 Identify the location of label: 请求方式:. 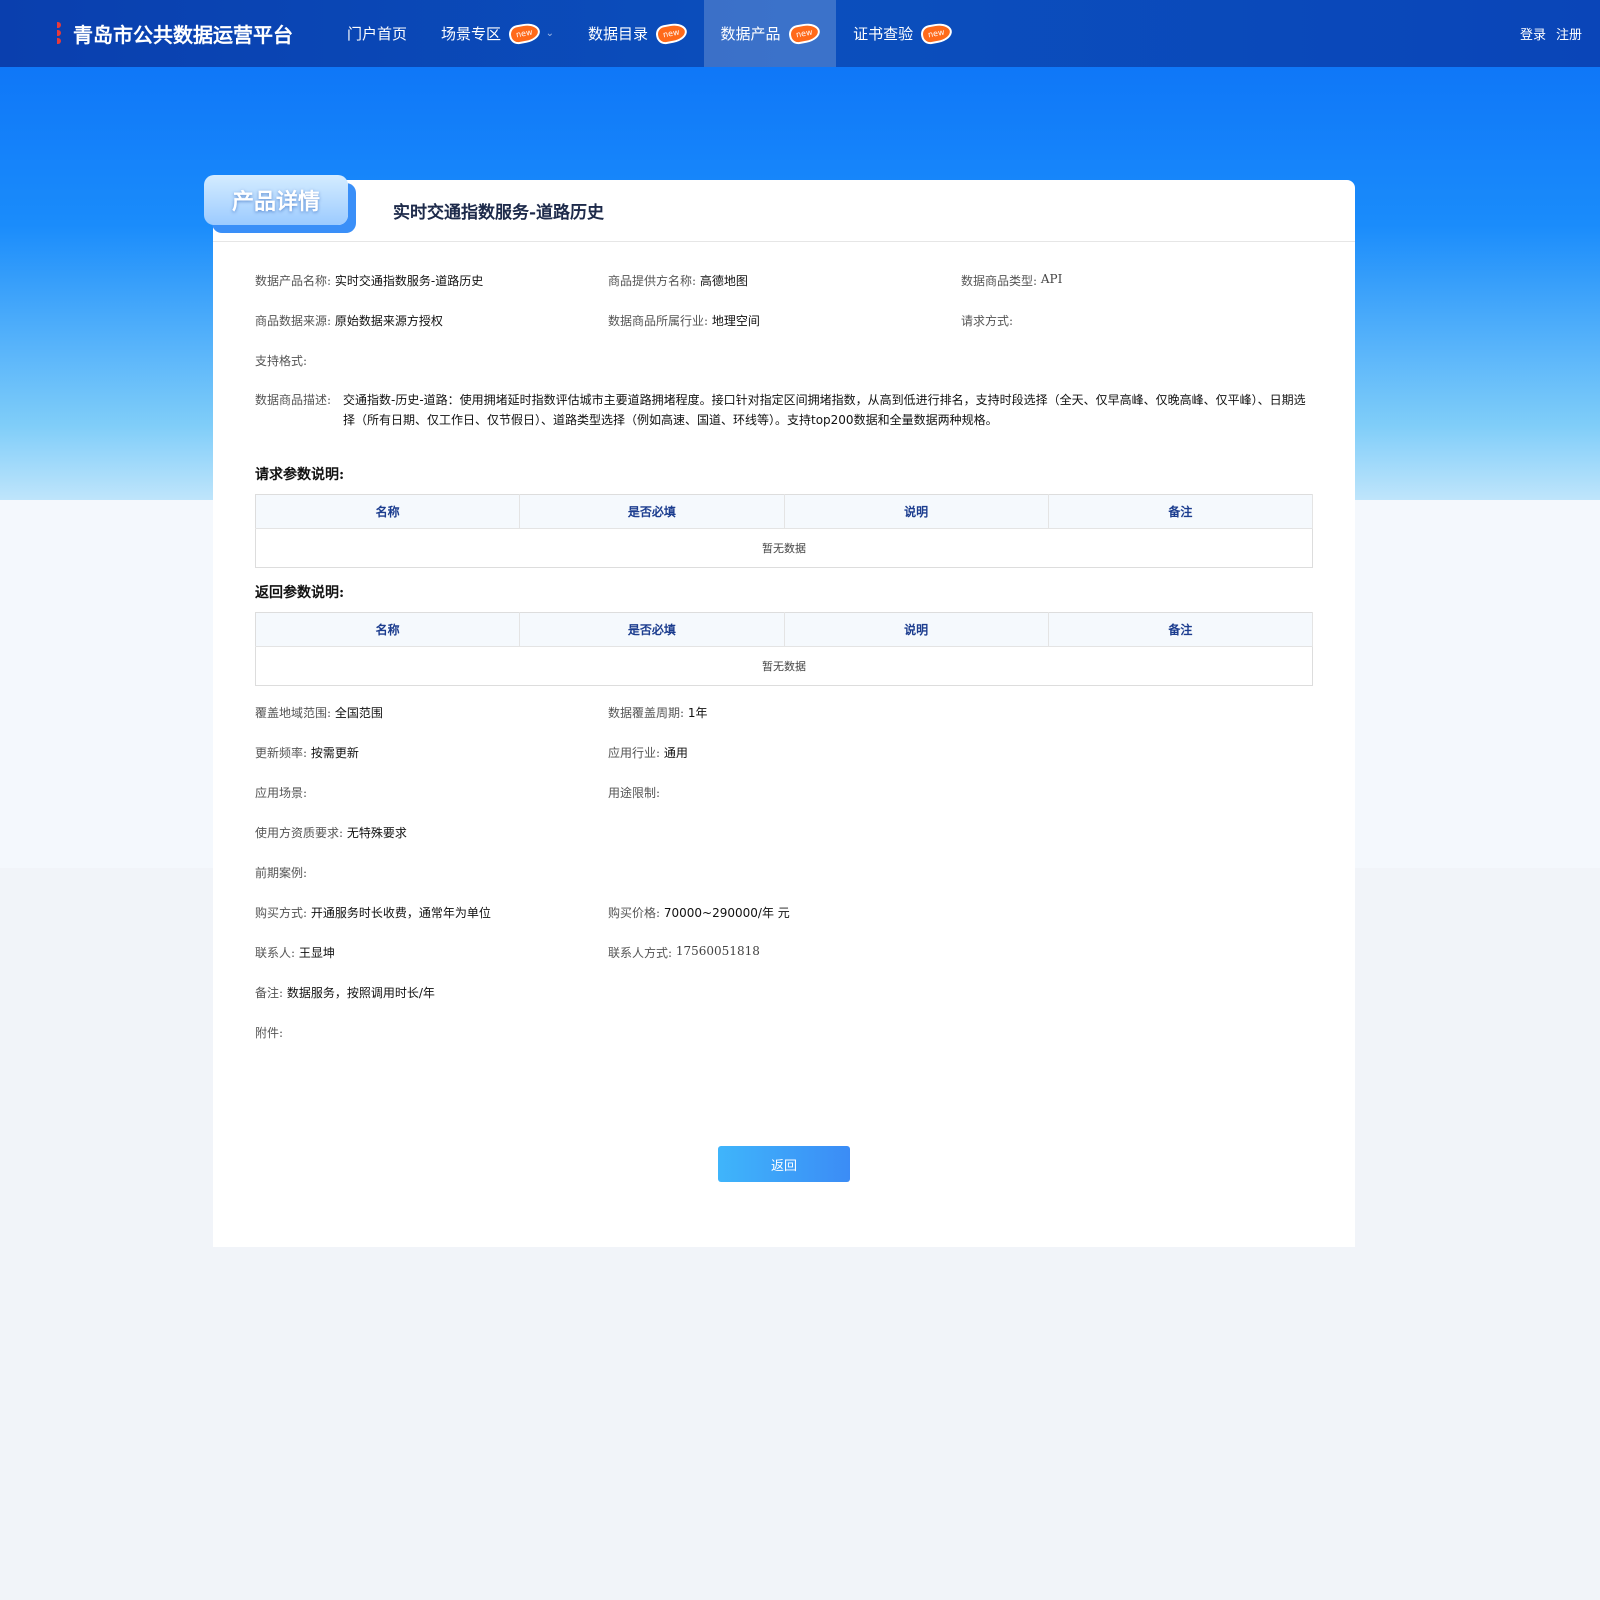
(987, 320).